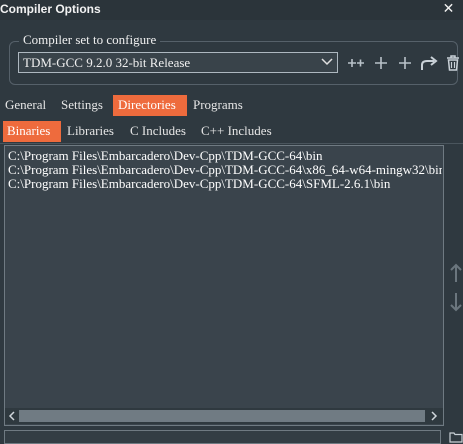 The height and width of the screenshot is (444, 463). What do you see at coordinates (90, 40) in the screenshot?
I see `compiler-set-legend: Compiler set to configure` at bounding box center [90, 40].